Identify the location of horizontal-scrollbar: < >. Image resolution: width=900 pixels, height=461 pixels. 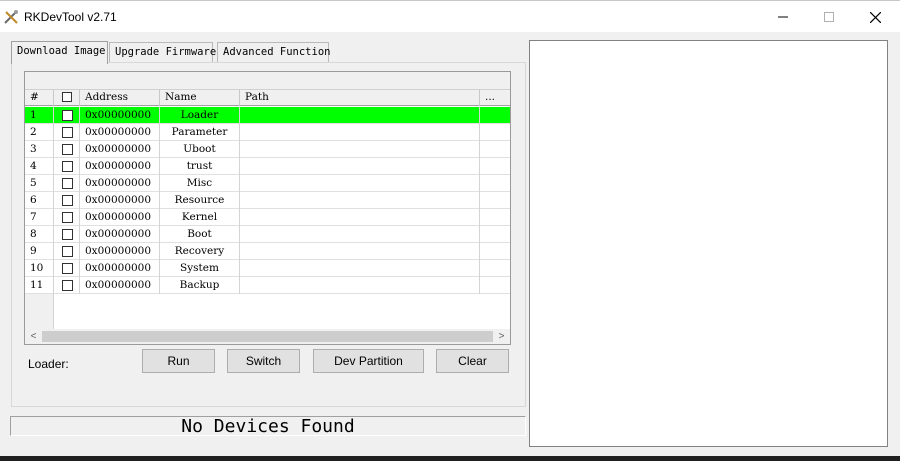
(267, 336).